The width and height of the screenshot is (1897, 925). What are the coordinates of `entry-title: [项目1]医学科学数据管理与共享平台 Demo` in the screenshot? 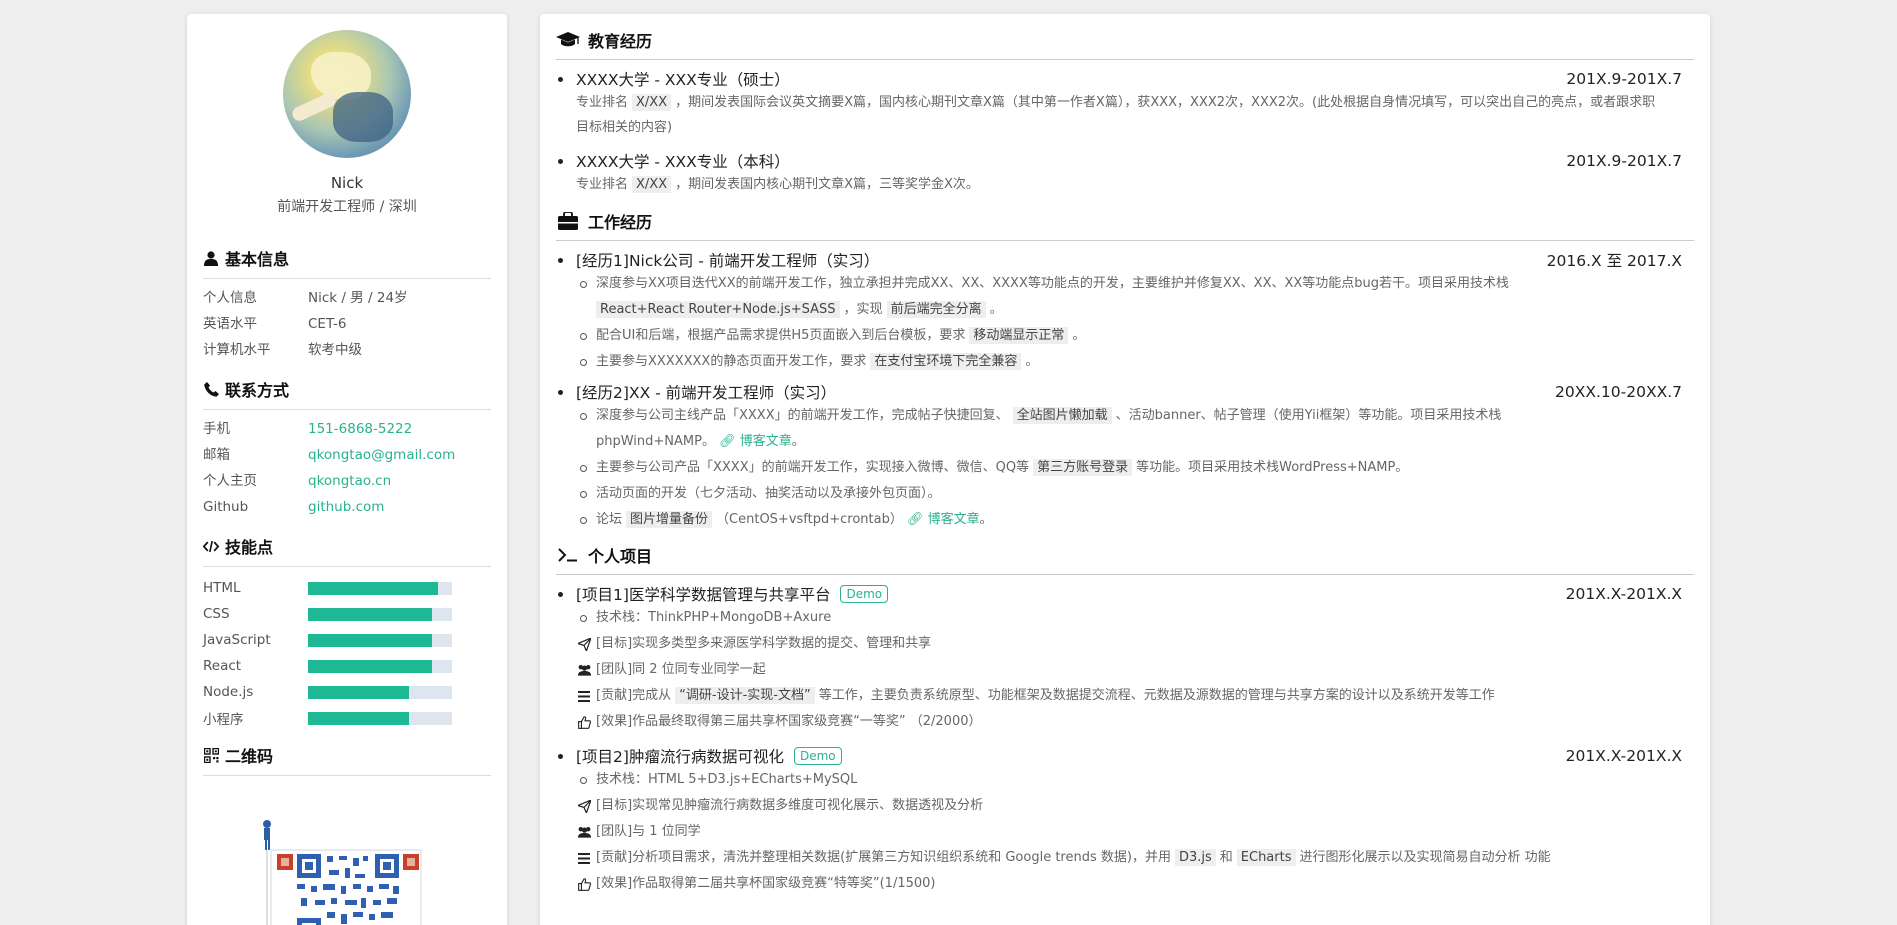 It's located at (732, 594).